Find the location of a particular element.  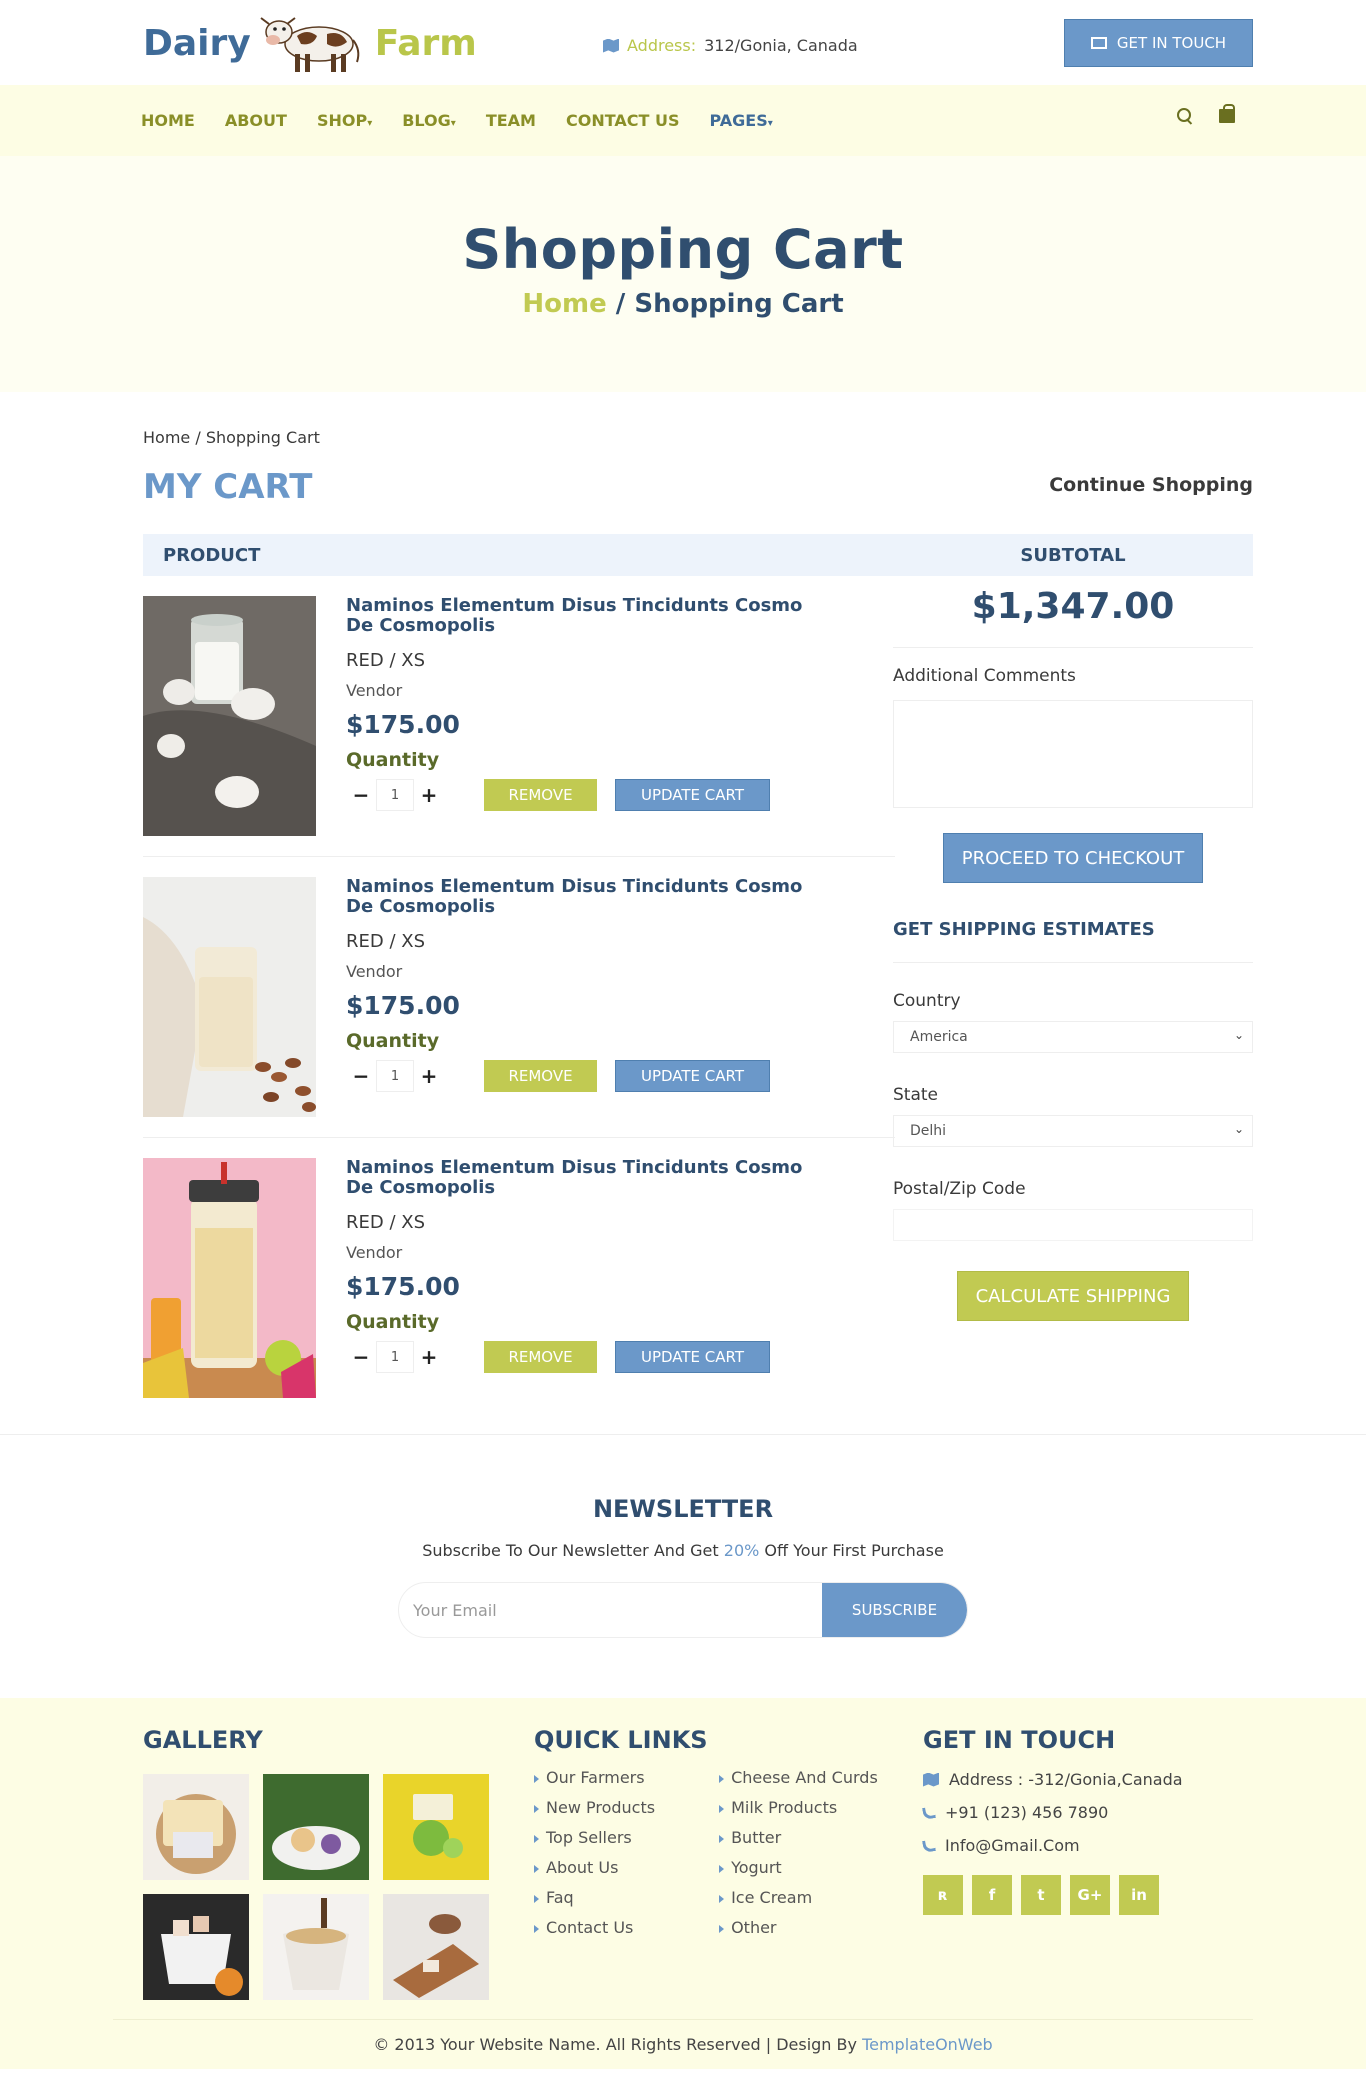

shopping-bag-icon is located at coordinates (1227, 113).